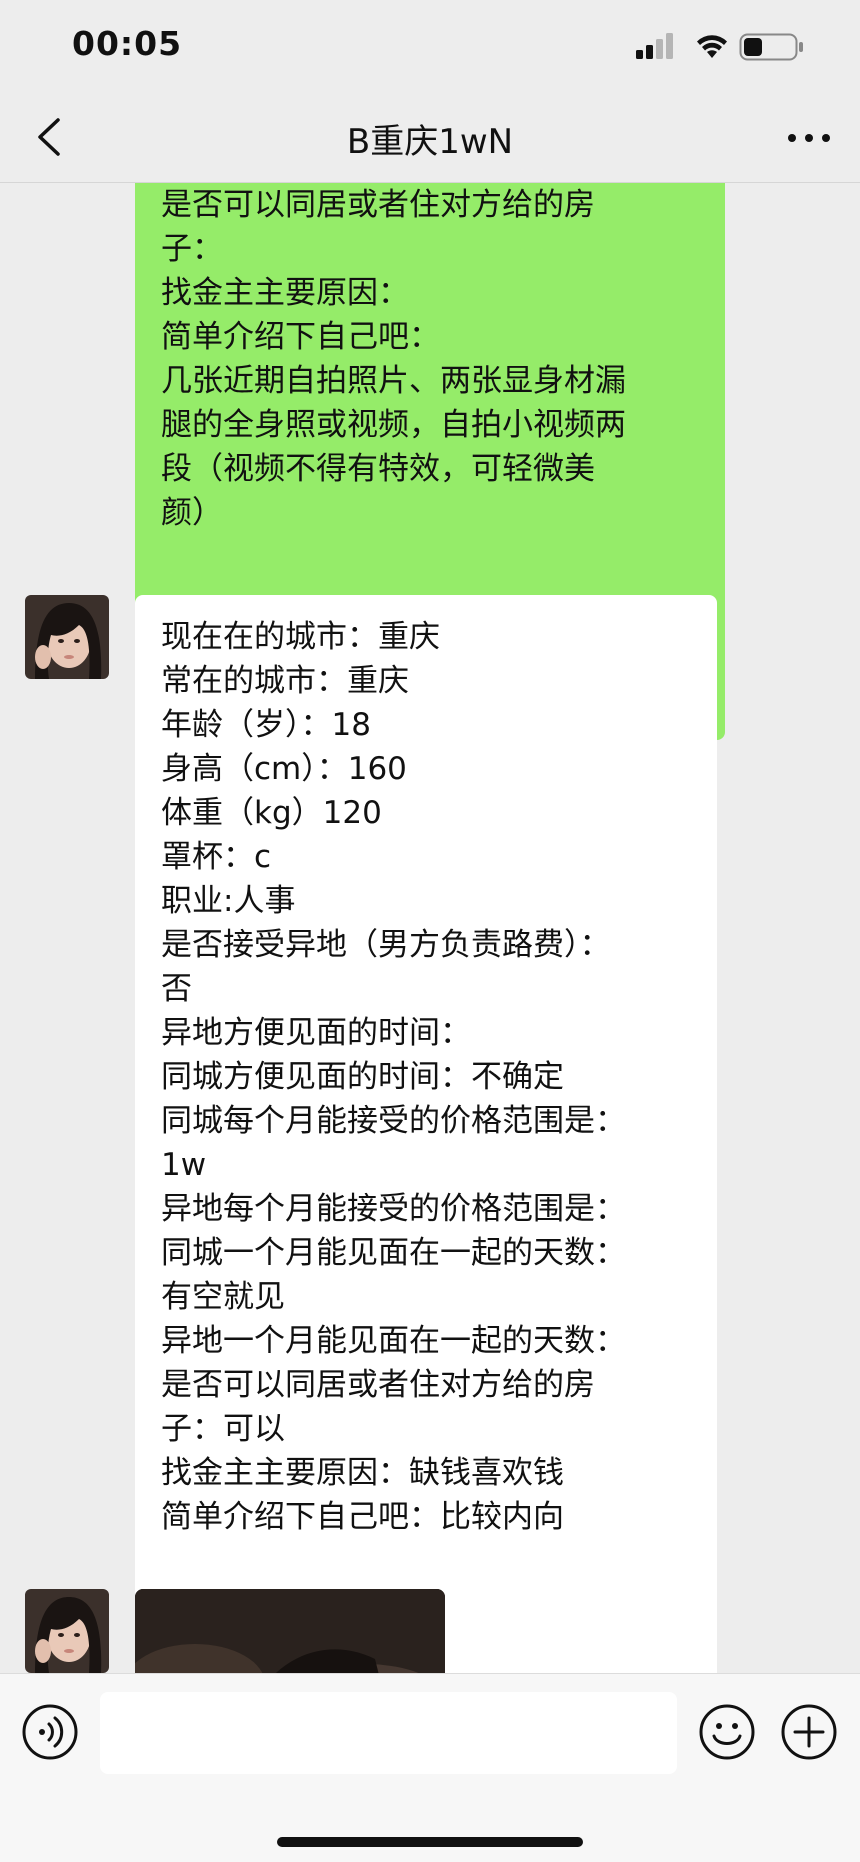 This screenshot has height=1862, width=860. What do you see at coordinates (393, 1209) in the screenshot?
I see `message-line: 异地每个月能接受的价格范围是：` at bounding box center [393, 1209].